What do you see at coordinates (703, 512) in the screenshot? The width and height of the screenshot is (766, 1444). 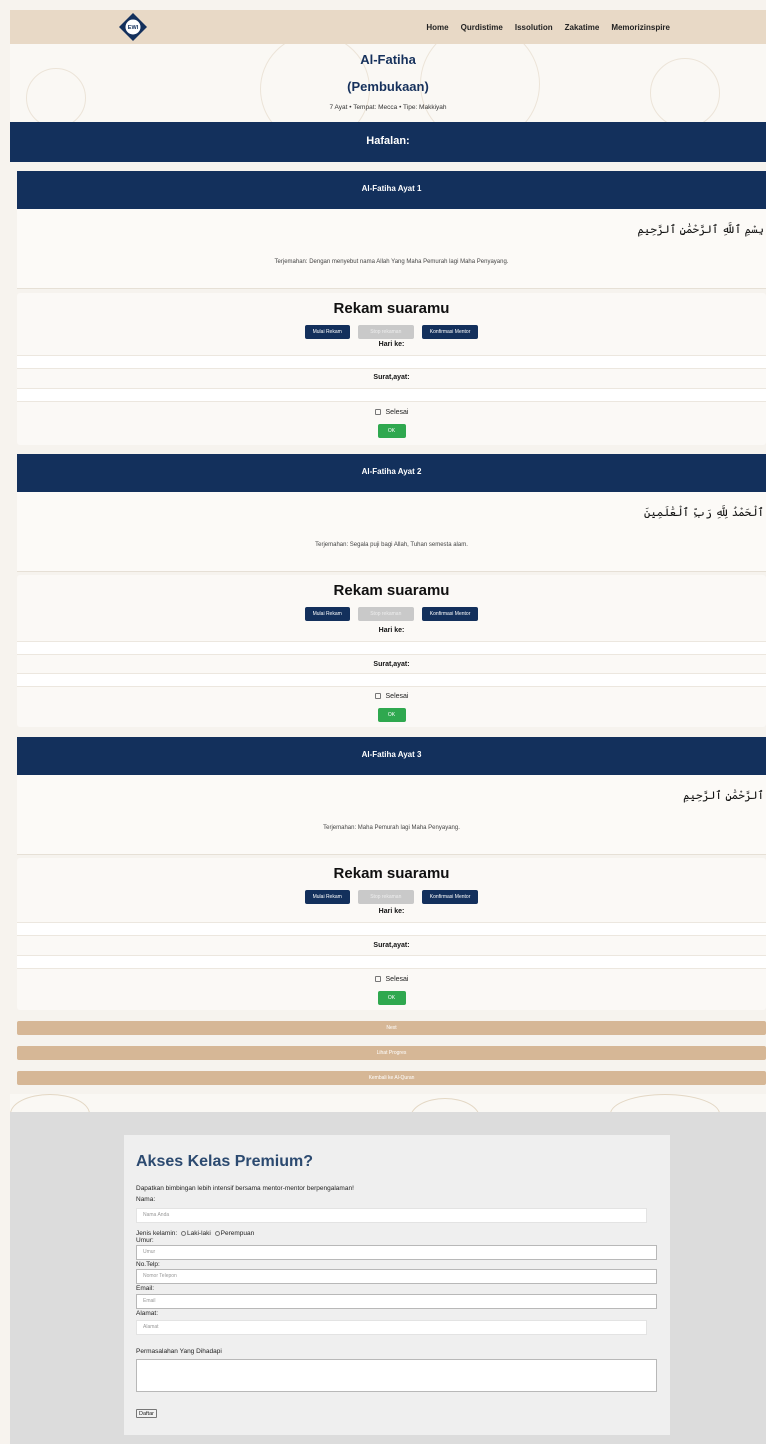 I see `arabic-text: ٱلْحَمْدُ لِلَّهِ رَبِّ ٱلْعَٰلَمِينَ` at bounding box center [703, 512].